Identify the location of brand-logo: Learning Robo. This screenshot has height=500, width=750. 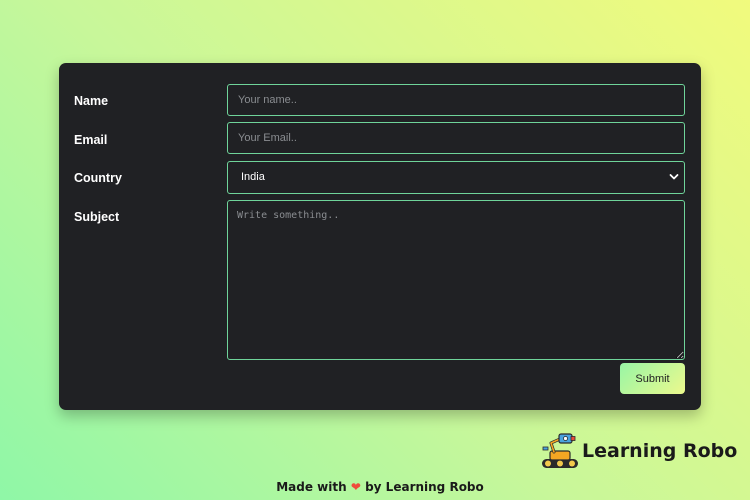
(638, 451).